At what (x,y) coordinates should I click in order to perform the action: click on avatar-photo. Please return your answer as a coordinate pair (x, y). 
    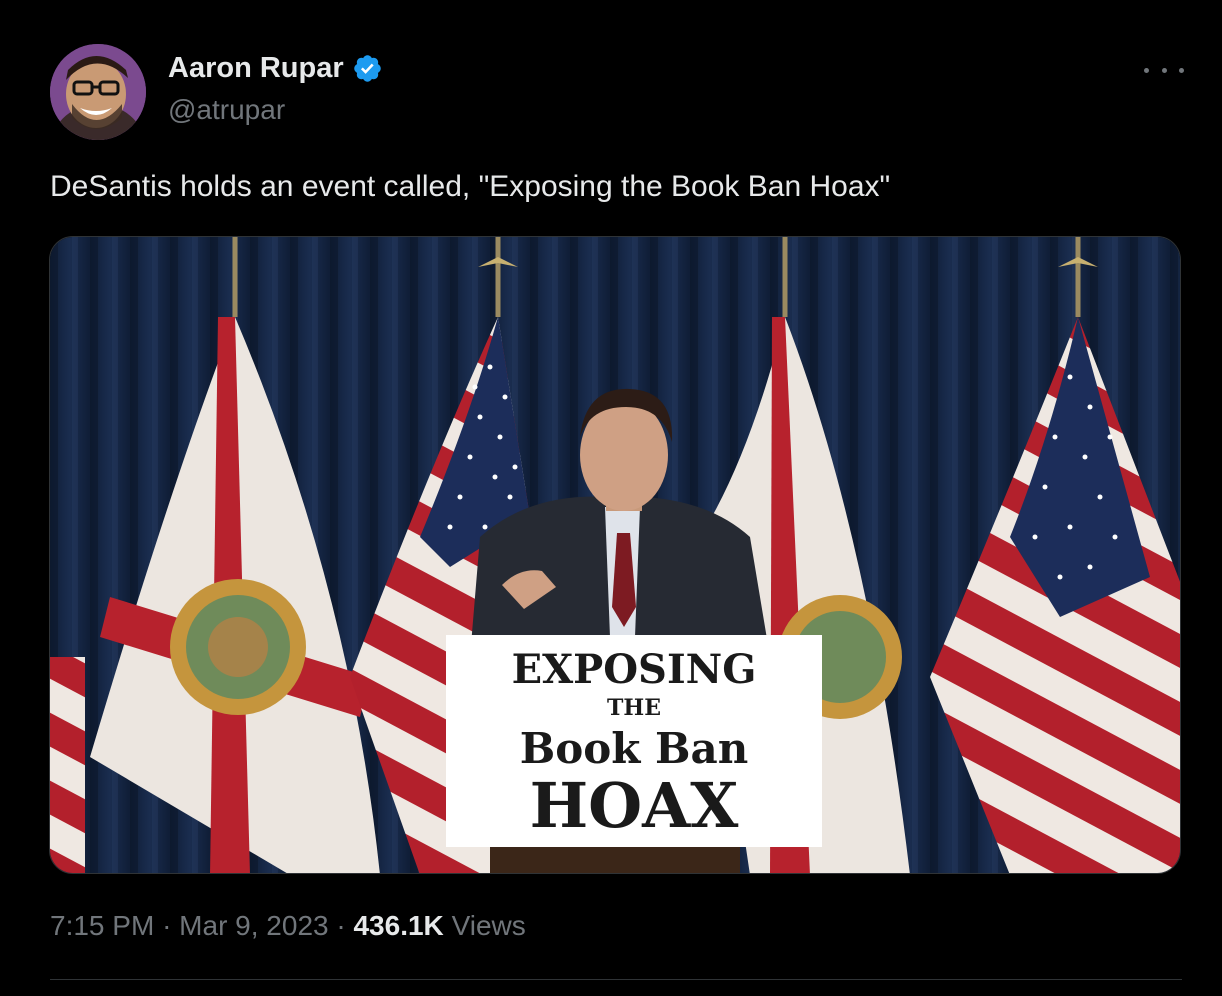
    Looking at the image, I should click on (98, 92).